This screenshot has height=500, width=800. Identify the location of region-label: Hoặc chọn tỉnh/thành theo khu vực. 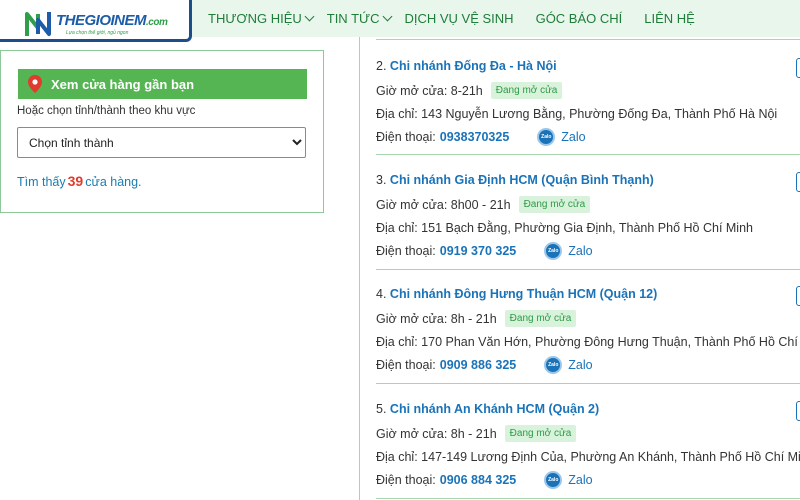
(106, 111).